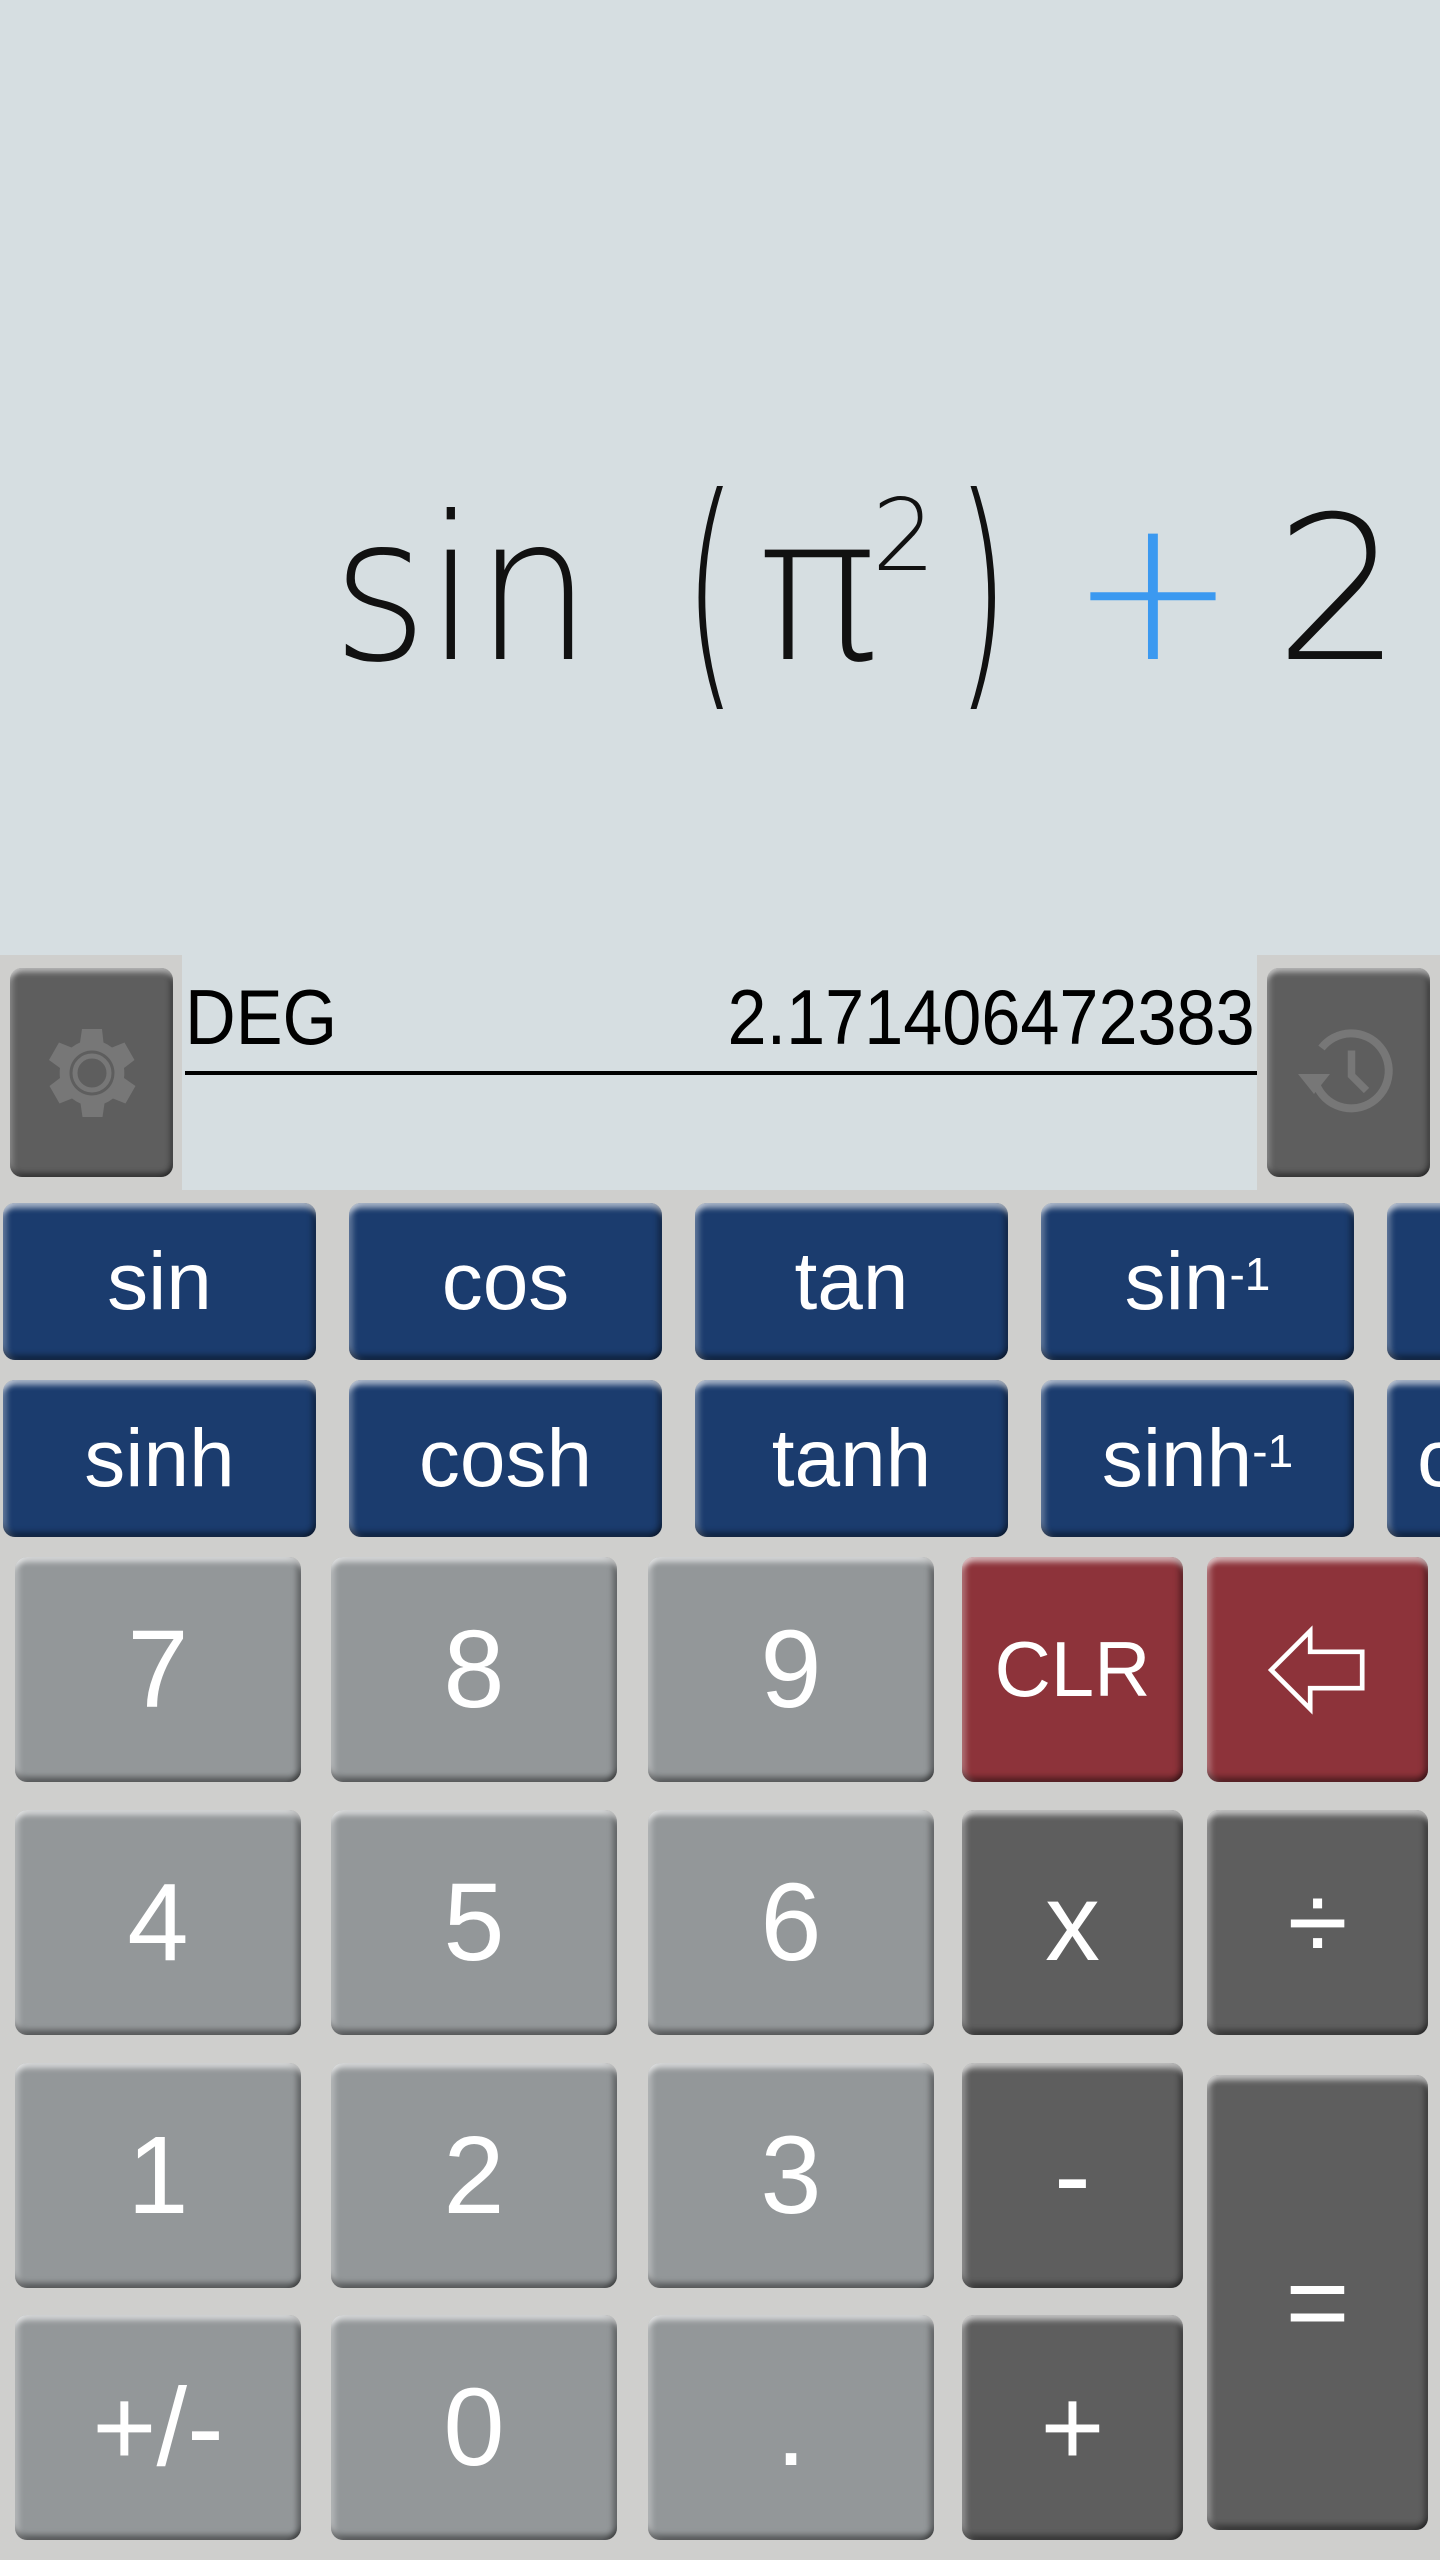 This screenshot has width=1440, height=2560. What do you see at coordinates (505, 1458) in the screenshot?
I see `cosh-button: cosh` at bounding box center [505, 1458].